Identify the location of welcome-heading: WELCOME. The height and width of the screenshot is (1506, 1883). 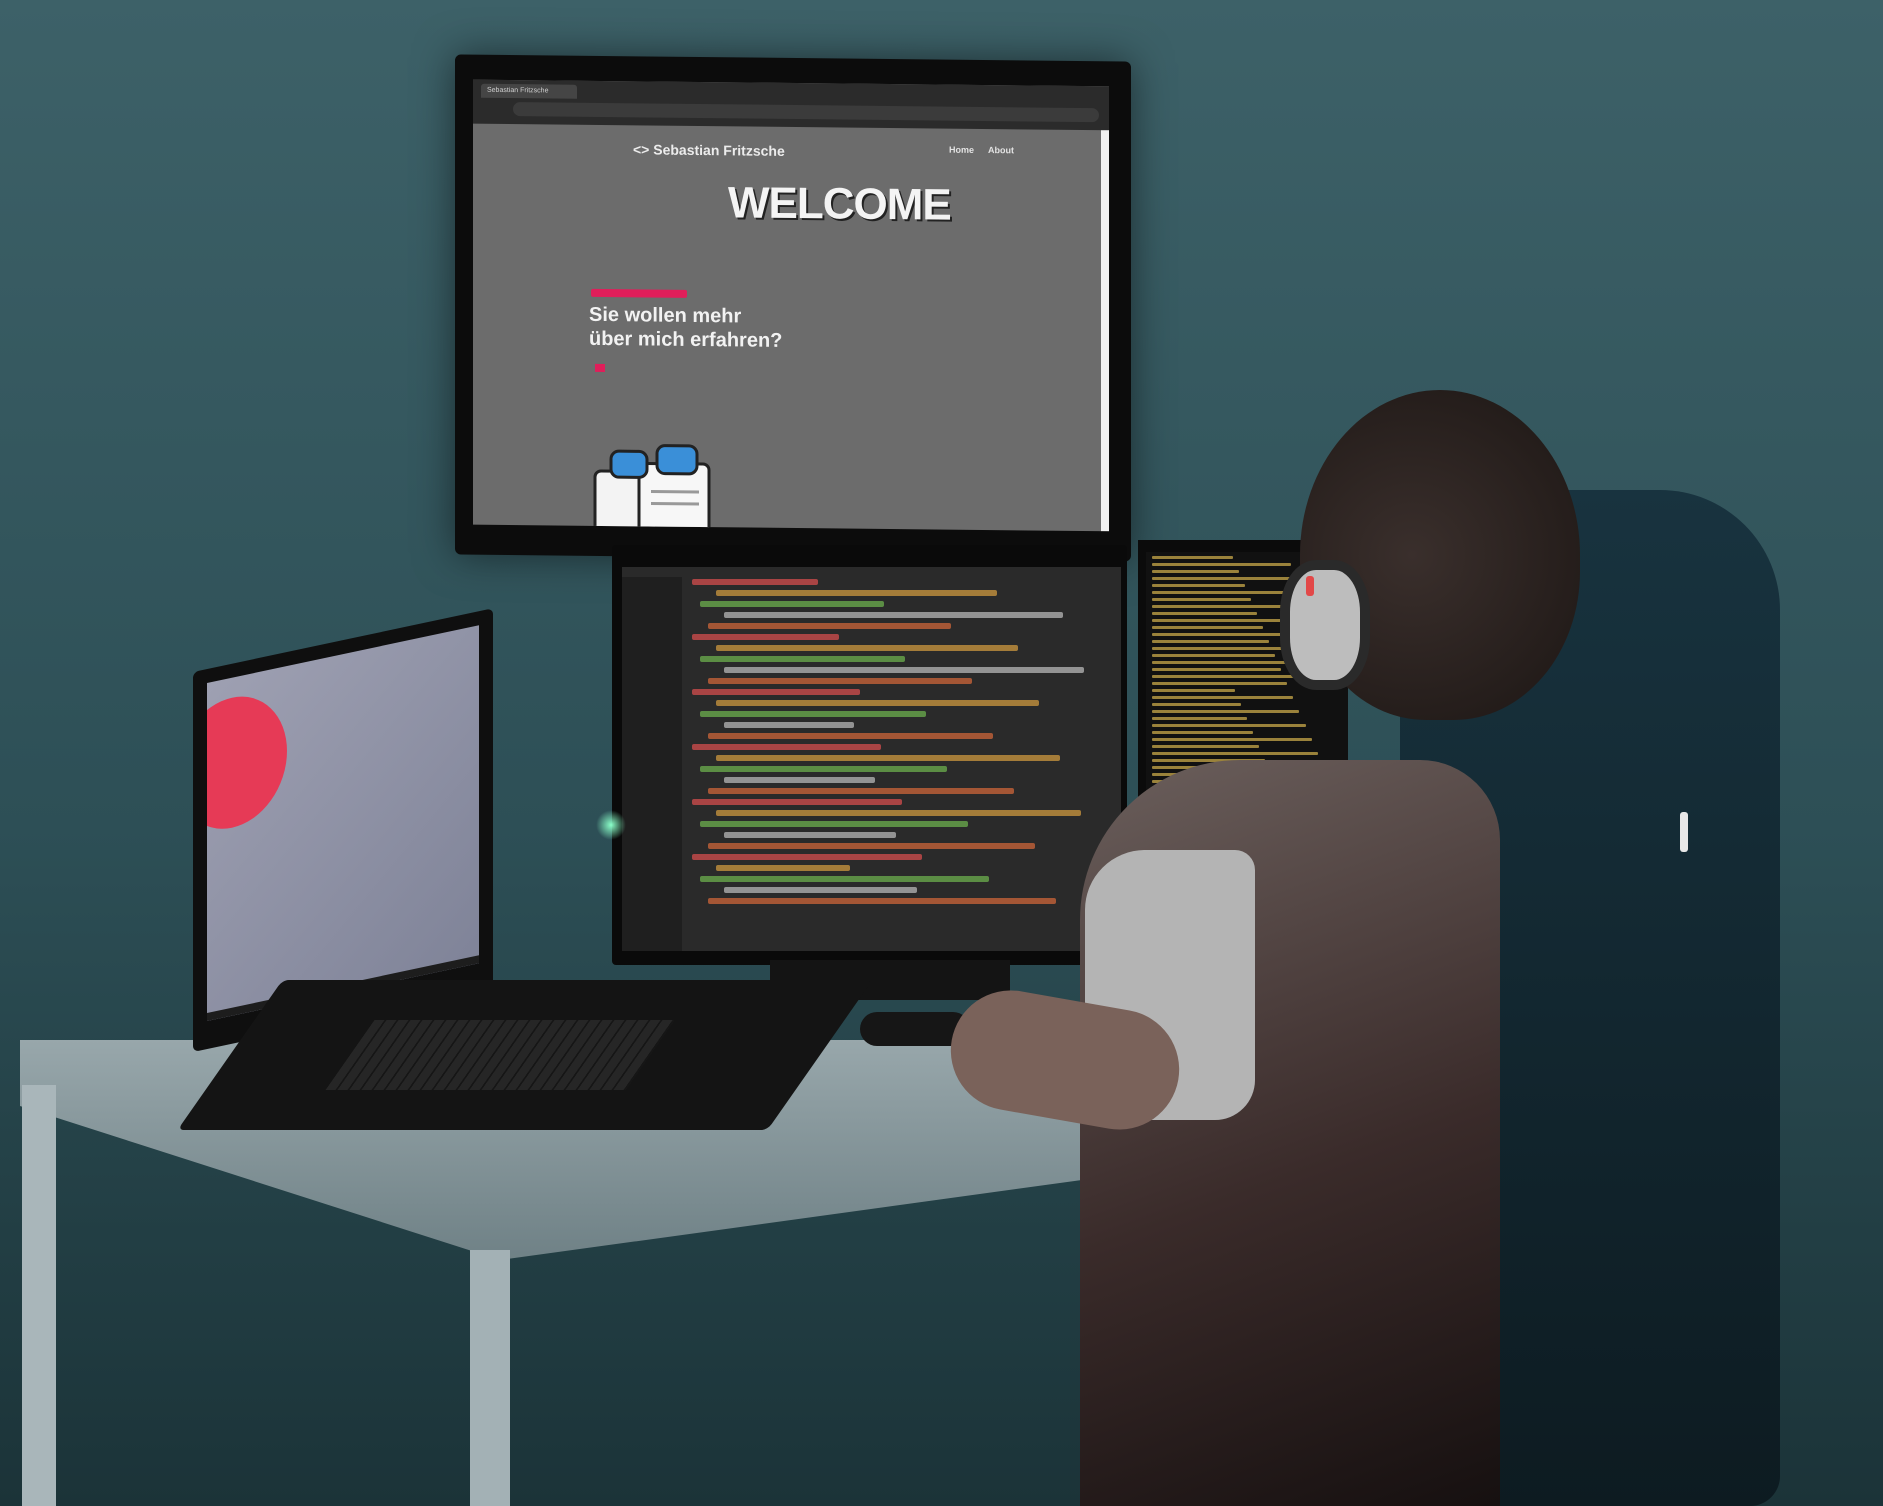
(839, 204).